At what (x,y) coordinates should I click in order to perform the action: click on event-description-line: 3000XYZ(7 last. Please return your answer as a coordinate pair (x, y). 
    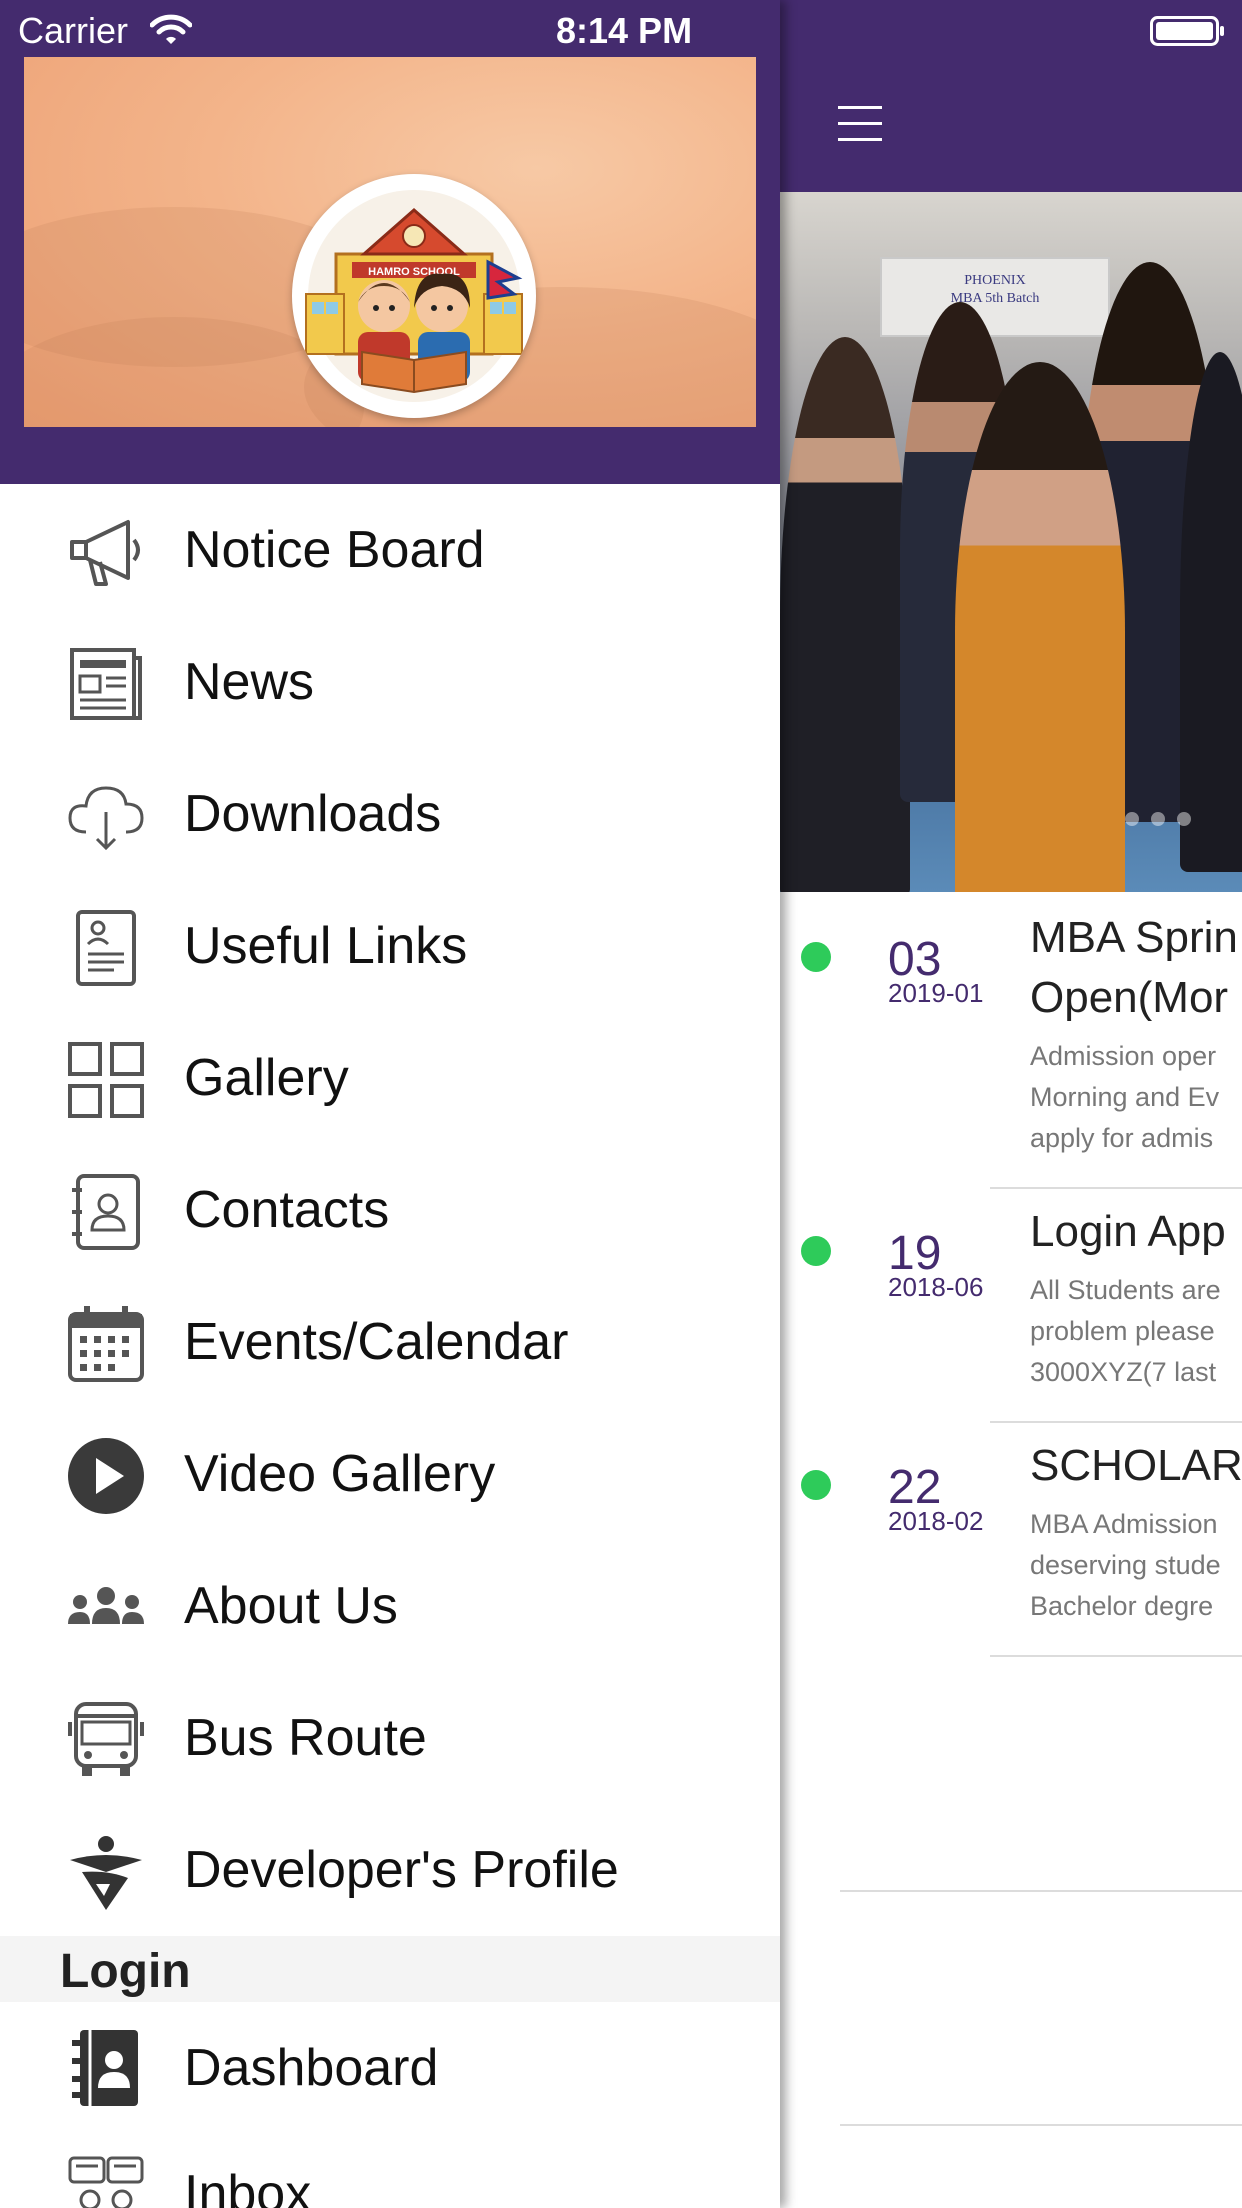
    Looking at the image, I should click on (1123, 1372).